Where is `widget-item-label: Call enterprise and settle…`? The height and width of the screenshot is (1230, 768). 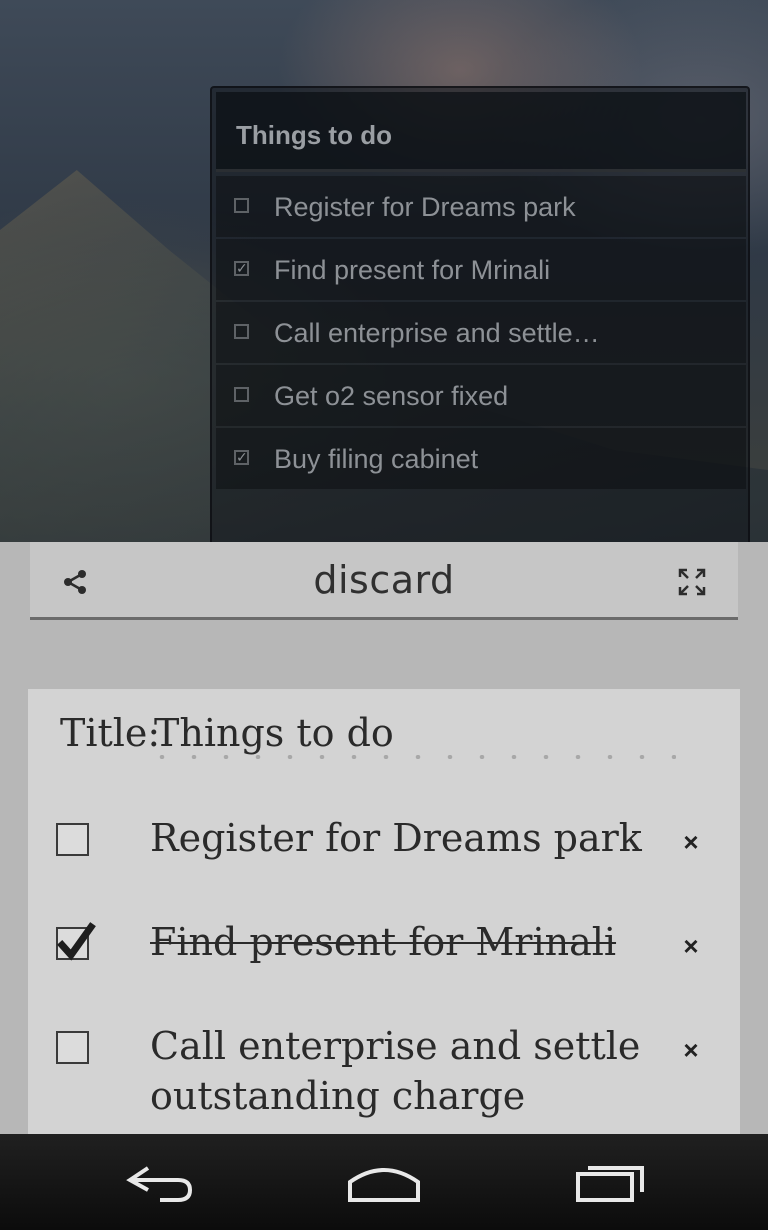
widget-item-label: Call enterprise and settle… is located at coordinates (437, 333).